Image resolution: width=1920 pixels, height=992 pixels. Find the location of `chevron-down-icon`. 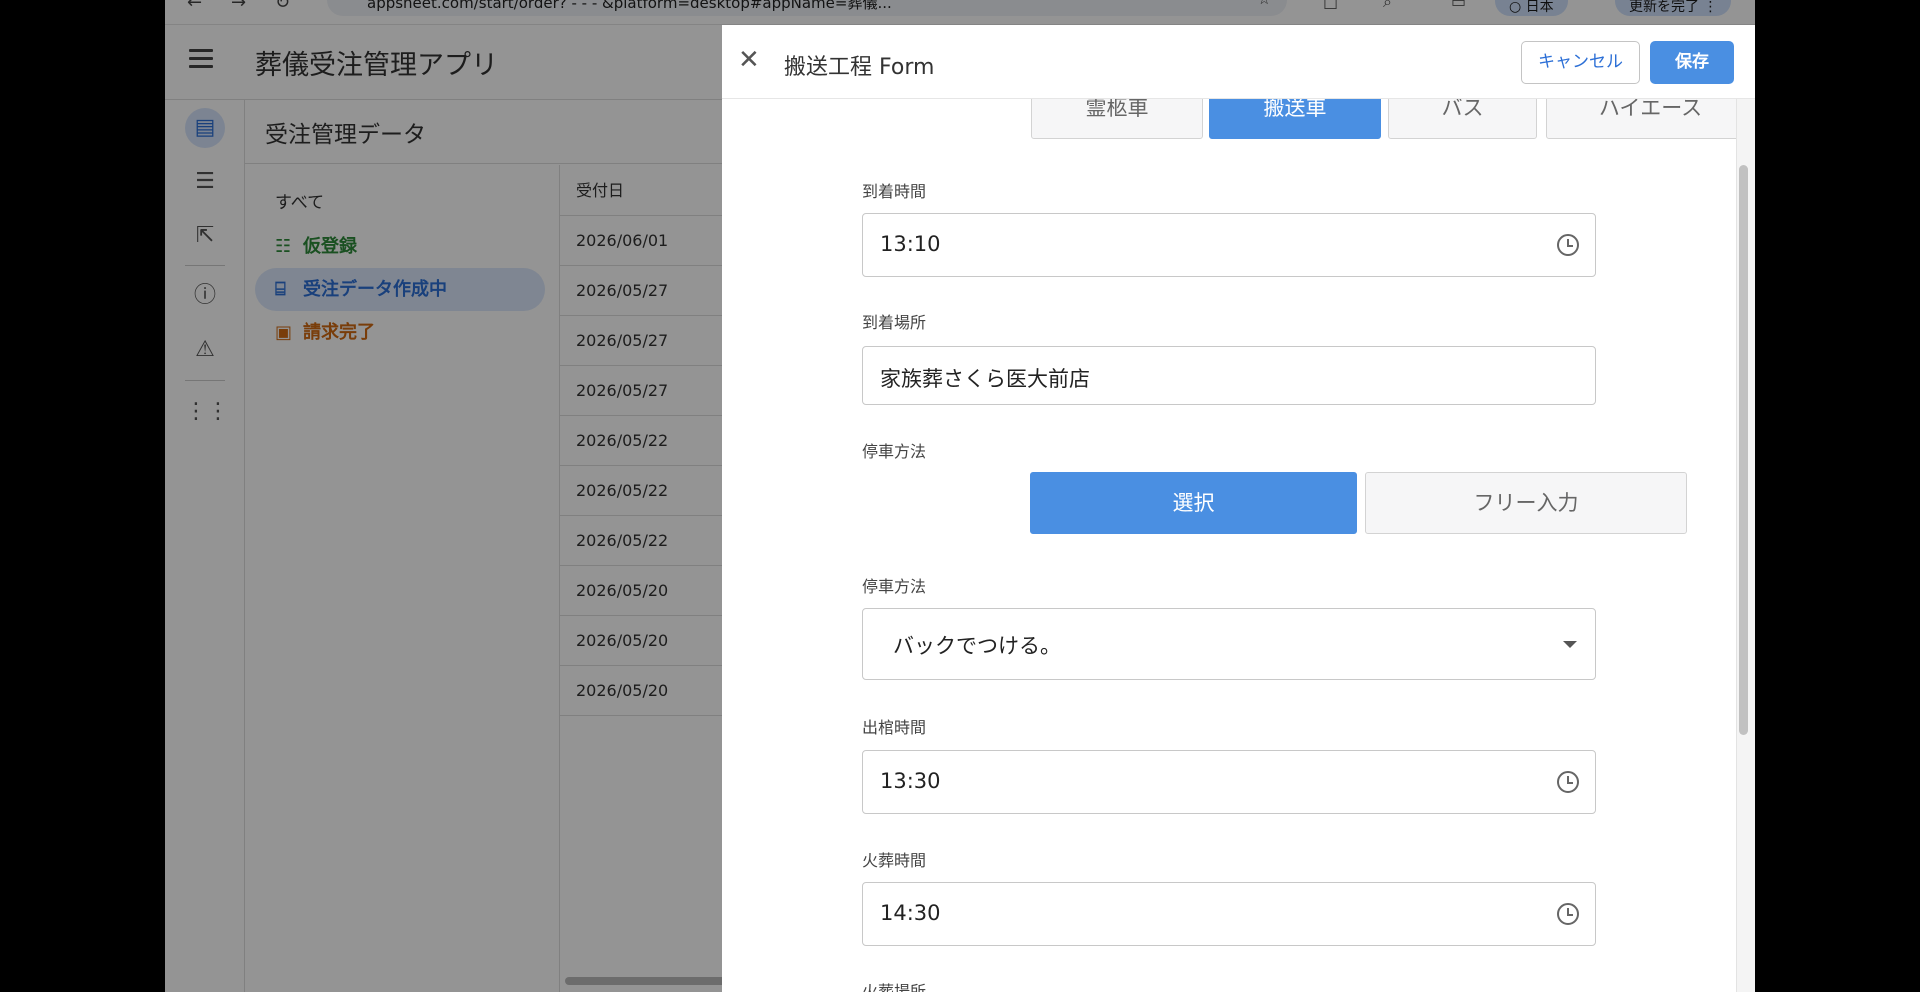

chevron-down-icon is located at coordinates (1570, 644).